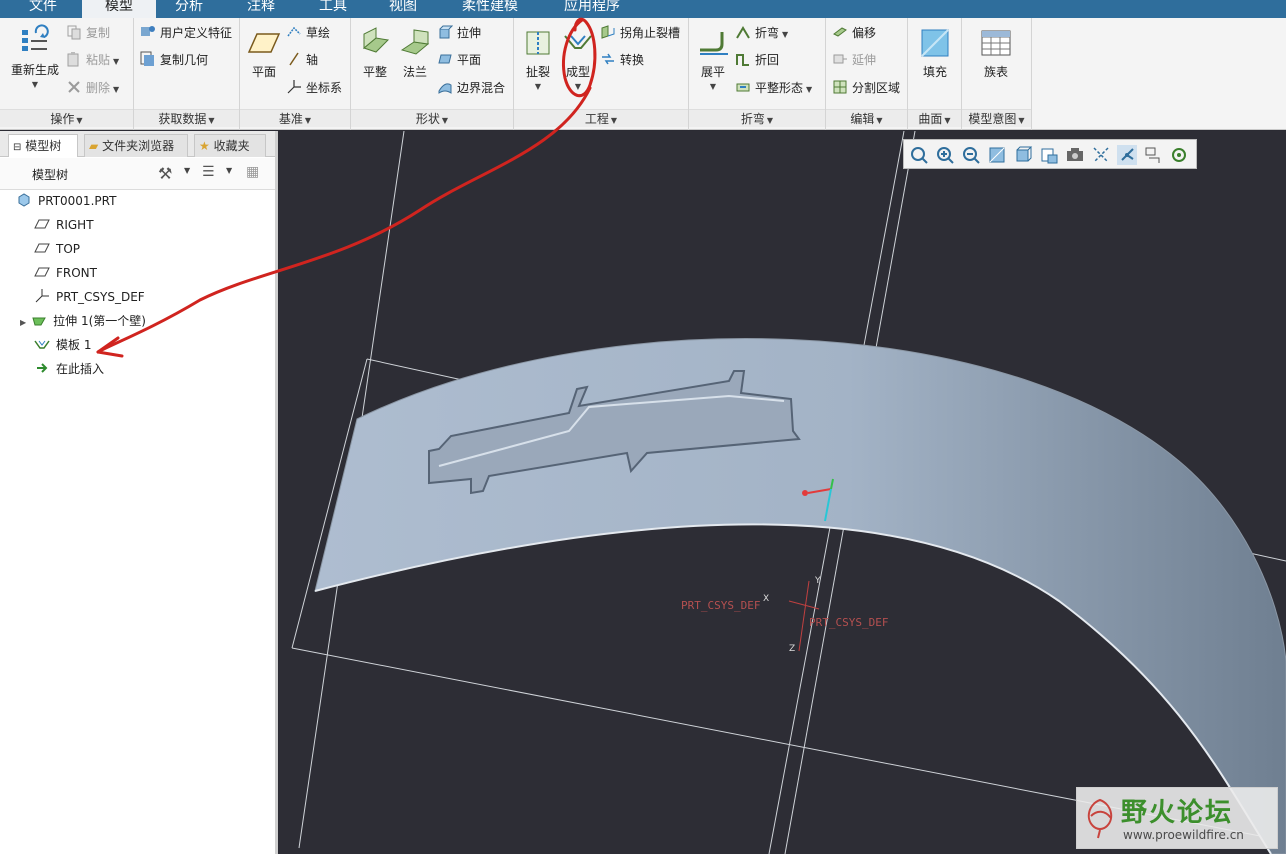  I want to click on graphics-toolbar, so click(1050, 154).